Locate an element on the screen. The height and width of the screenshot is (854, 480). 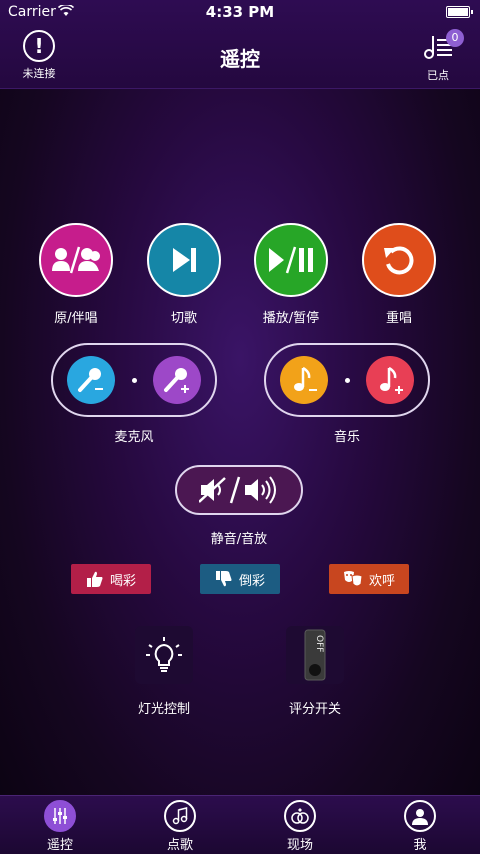
hooray-button: 欢呼 is located at coordinates (369, 579).